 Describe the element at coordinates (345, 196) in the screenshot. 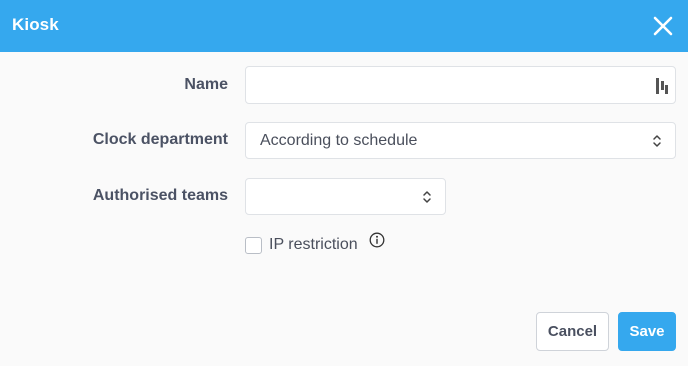

I see `authorised-teams-select` at that location.